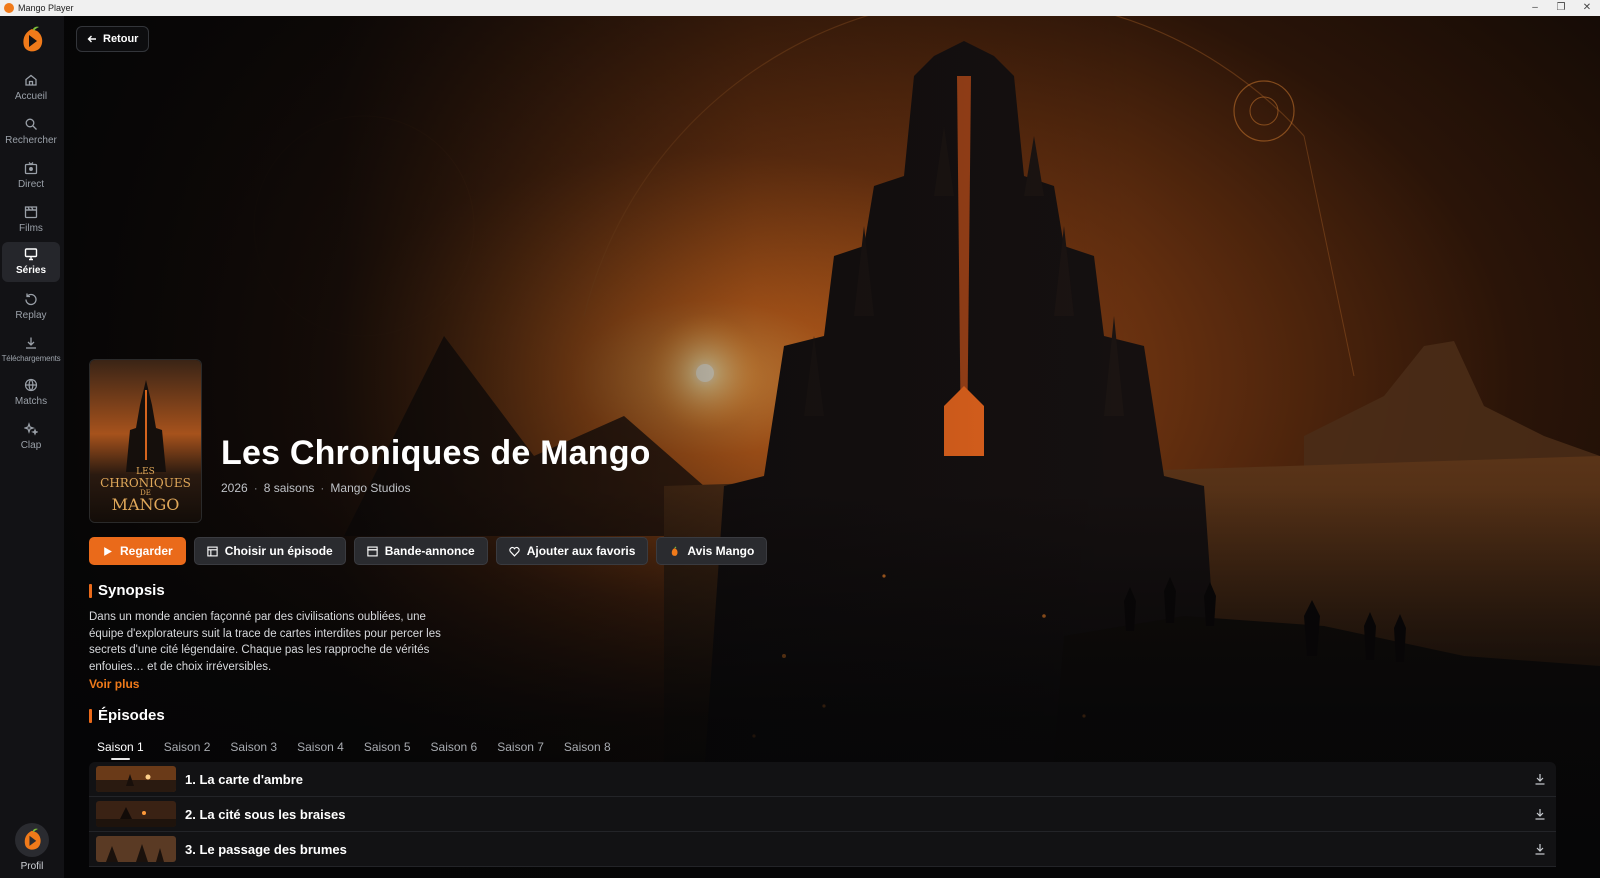 This screenshot has width=1600, height=878. Describe the element at coordinates (31, 437) in the screenshot. I see `sidebar-item-clap: Clap` at that location.